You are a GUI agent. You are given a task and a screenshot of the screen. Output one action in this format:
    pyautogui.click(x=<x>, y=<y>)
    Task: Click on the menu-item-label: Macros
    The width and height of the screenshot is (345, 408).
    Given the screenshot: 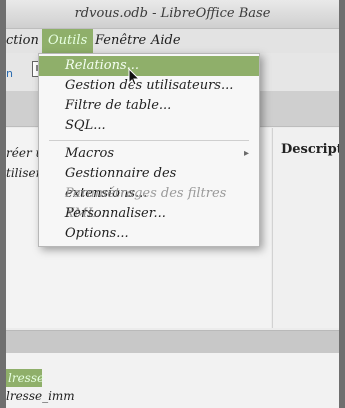 What is the action you would take?
    pyautogui.click(x=90, y=153)
    